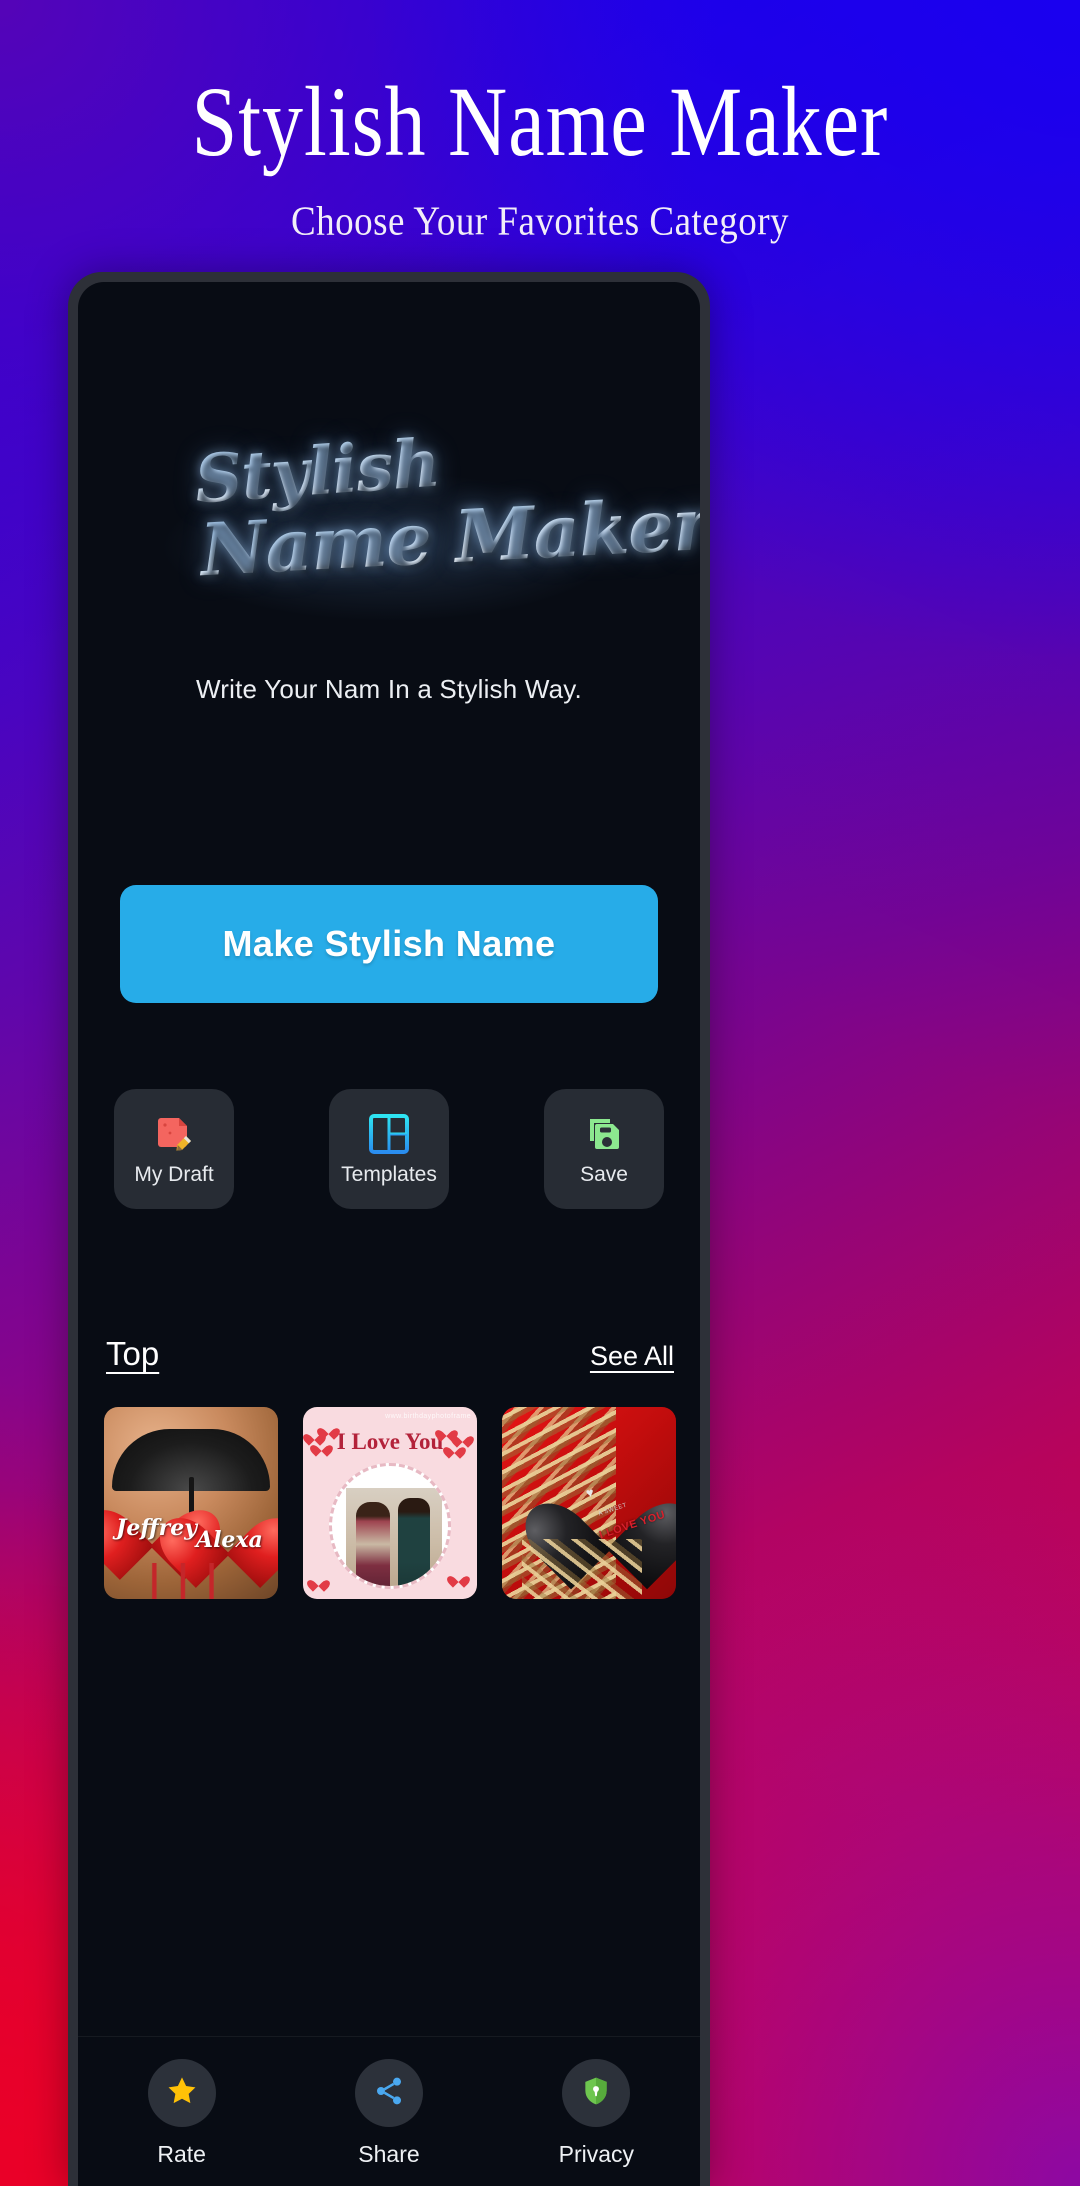  What do you see at coordinates (389, 1174) in the screenshot?
I see `templates-label: Templates` at bounding box center [389, 1174].